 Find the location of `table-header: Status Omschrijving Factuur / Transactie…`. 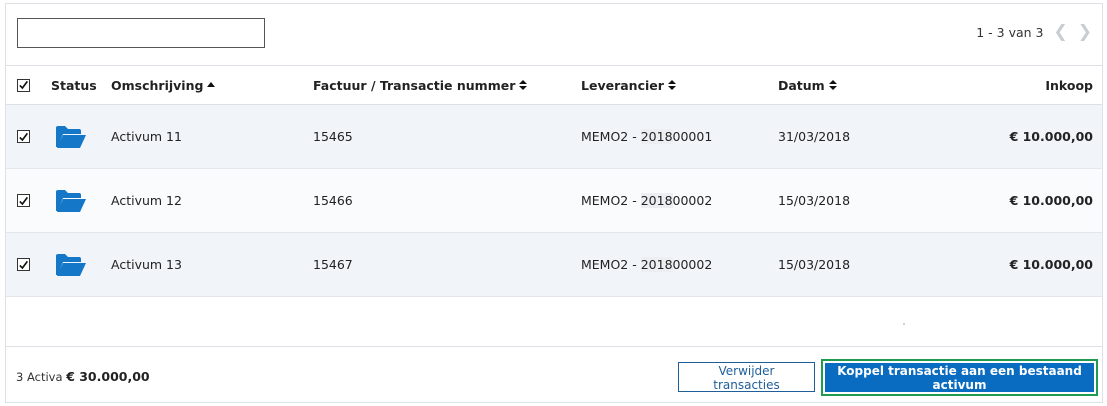

table-header: Status Omschrijving Factuur / Transactie… is located at coordinates (554, 85).